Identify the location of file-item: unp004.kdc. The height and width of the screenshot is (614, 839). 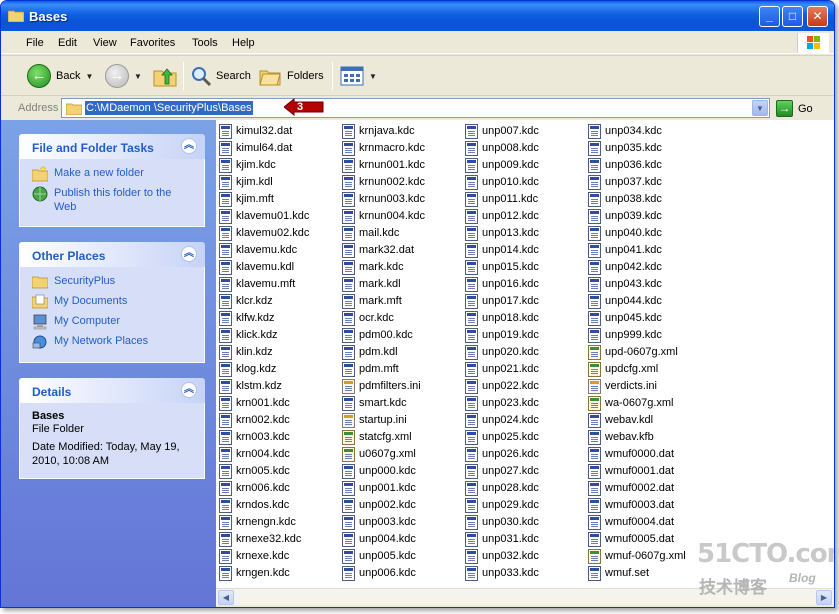
(379, 539).